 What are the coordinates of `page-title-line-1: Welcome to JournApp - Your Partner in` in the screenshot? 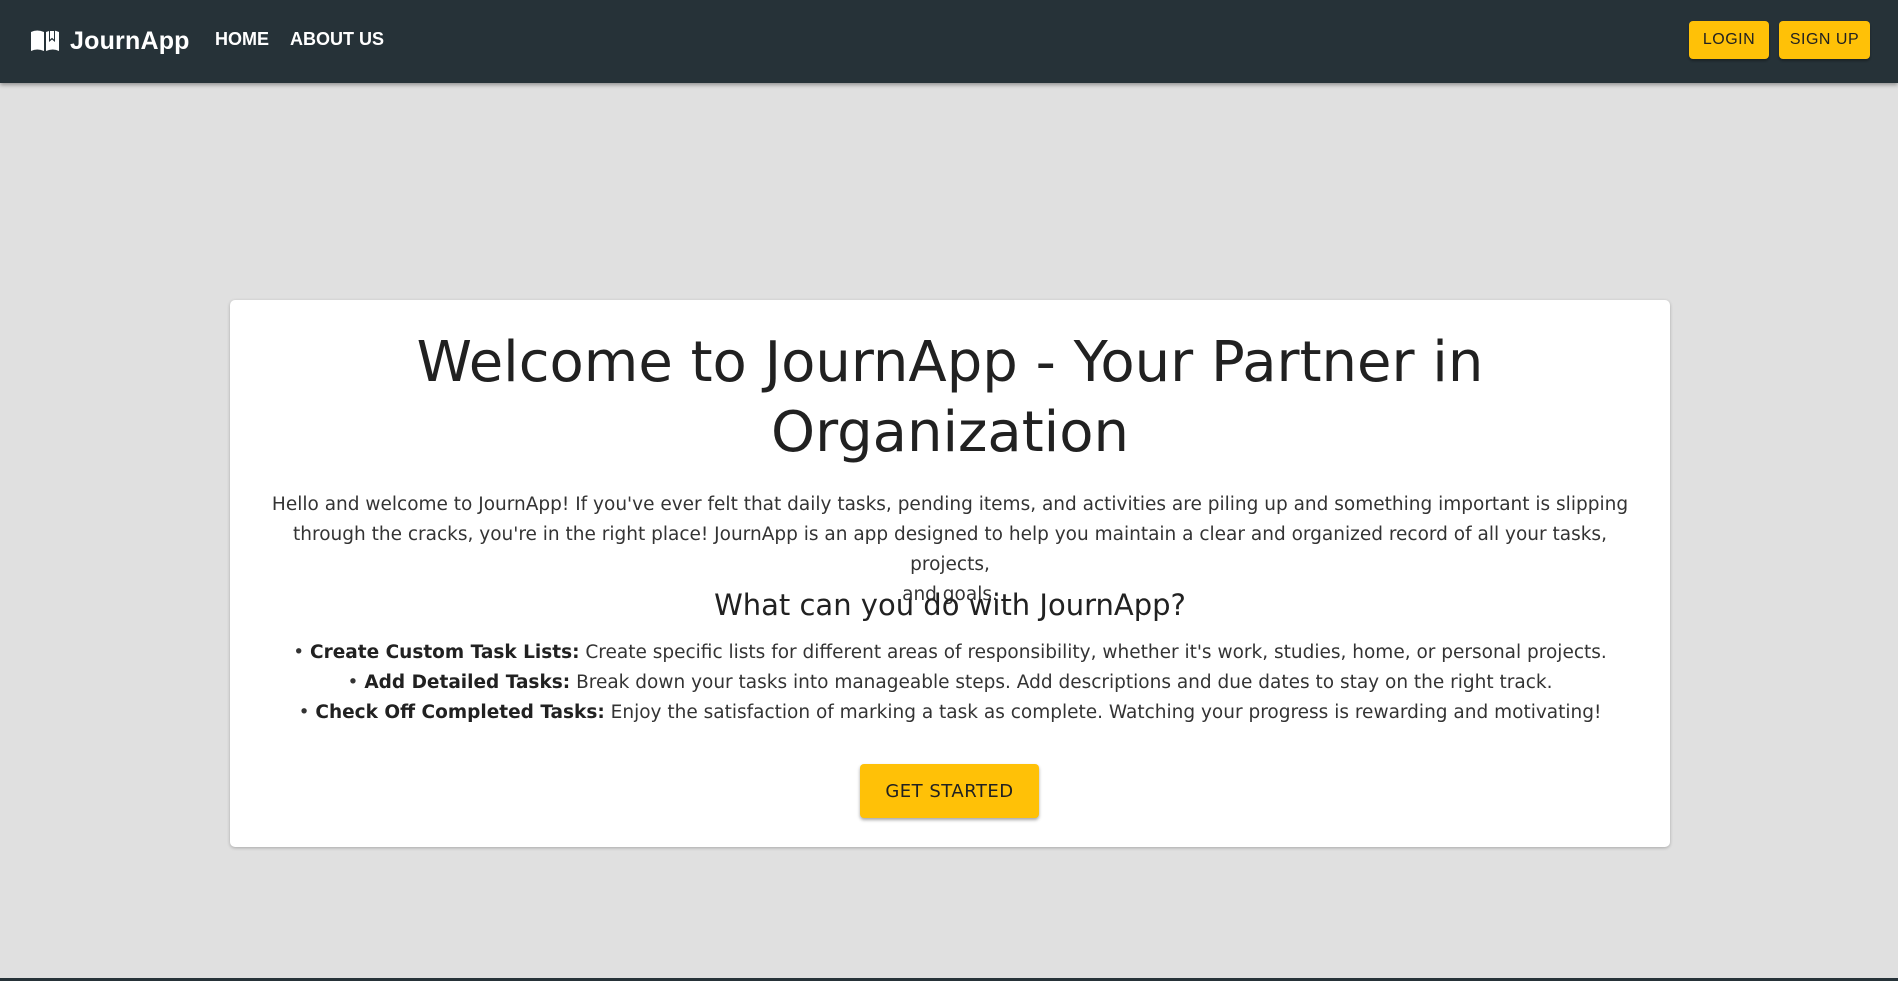 It's located at (950, 362).